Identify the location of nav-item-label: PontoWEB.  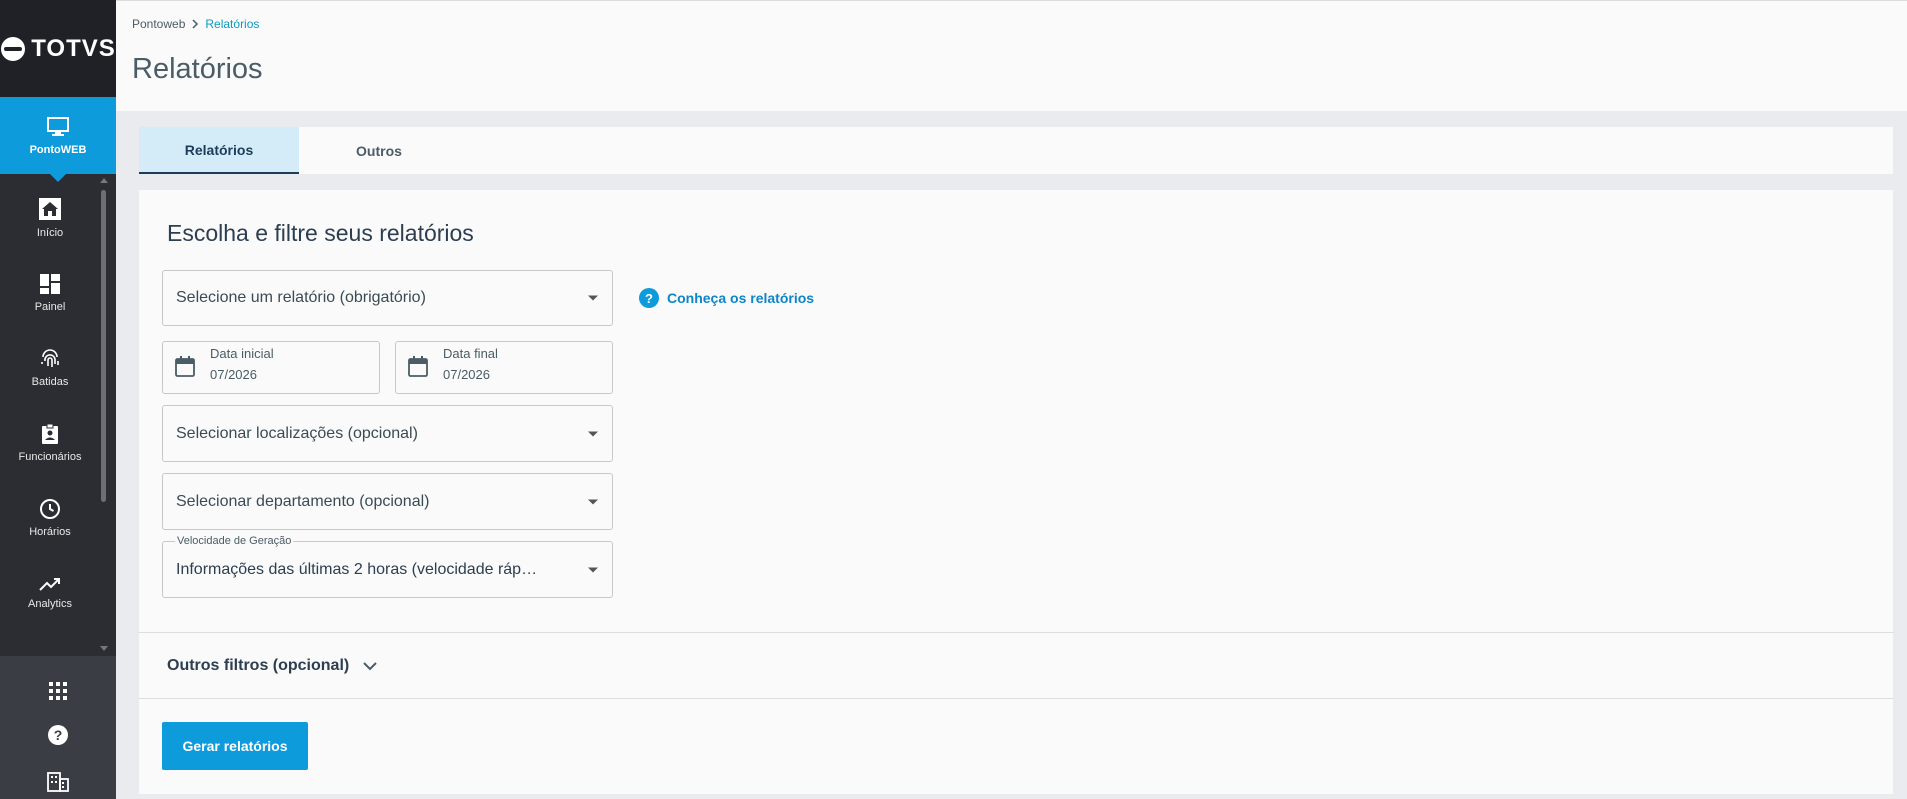
(58, 149).